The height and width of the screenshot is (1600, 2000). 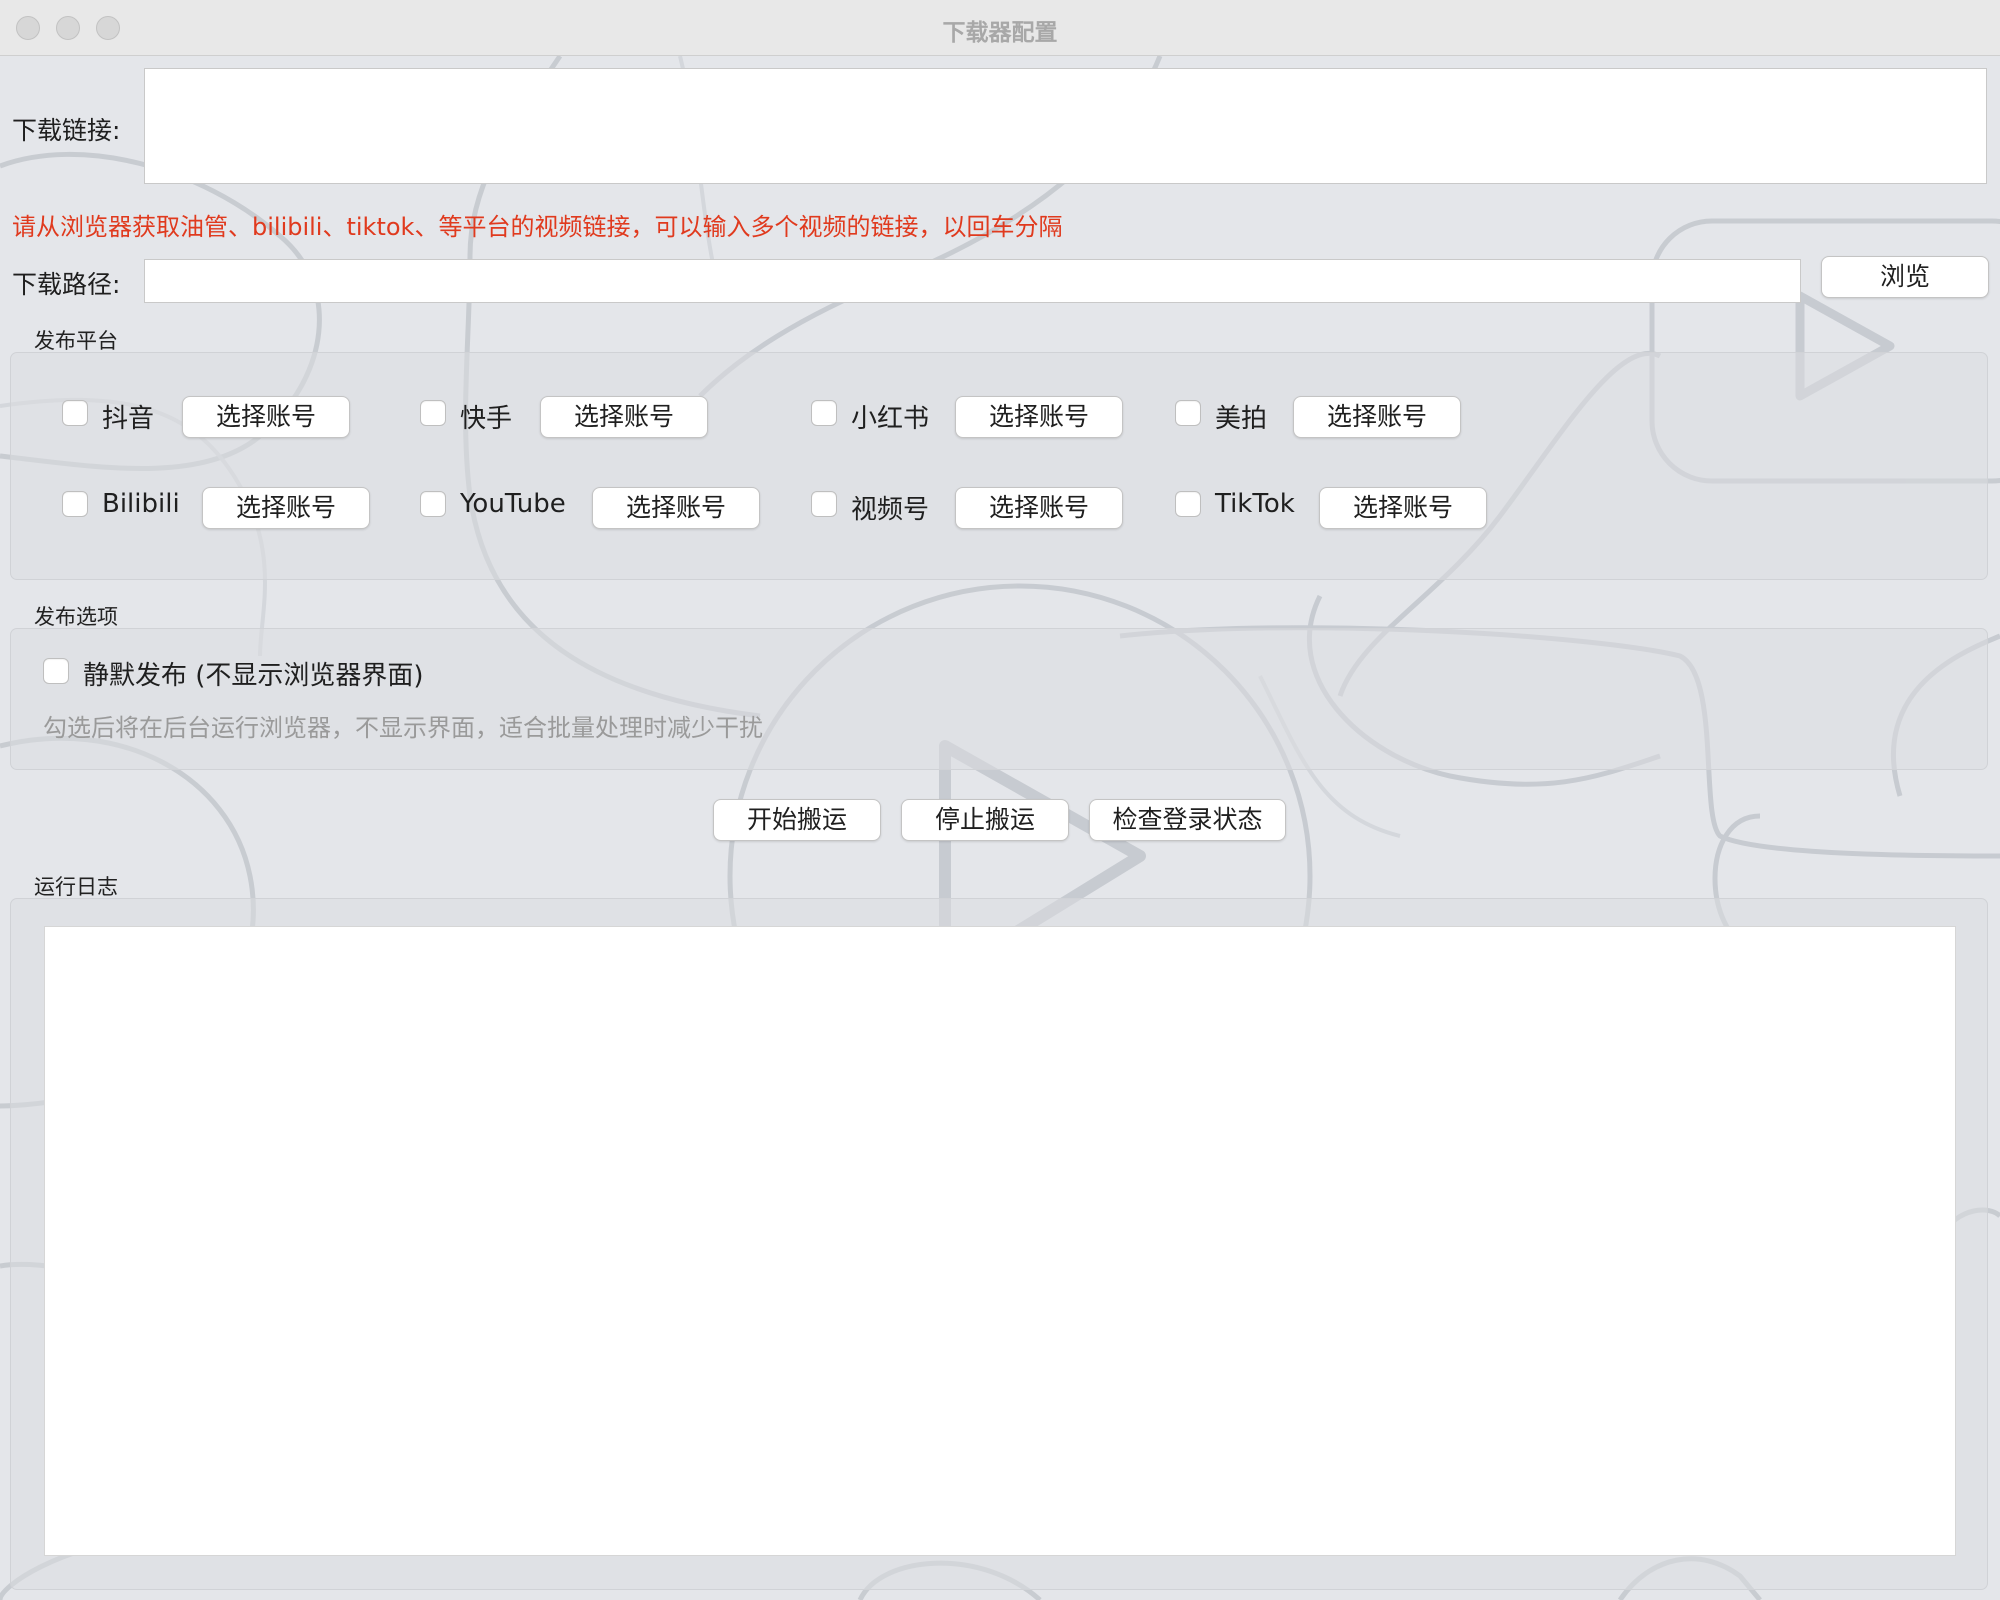 I want to click on xiaohongshu-select-account-button: 选择账号, so click(x=1039, y=417).